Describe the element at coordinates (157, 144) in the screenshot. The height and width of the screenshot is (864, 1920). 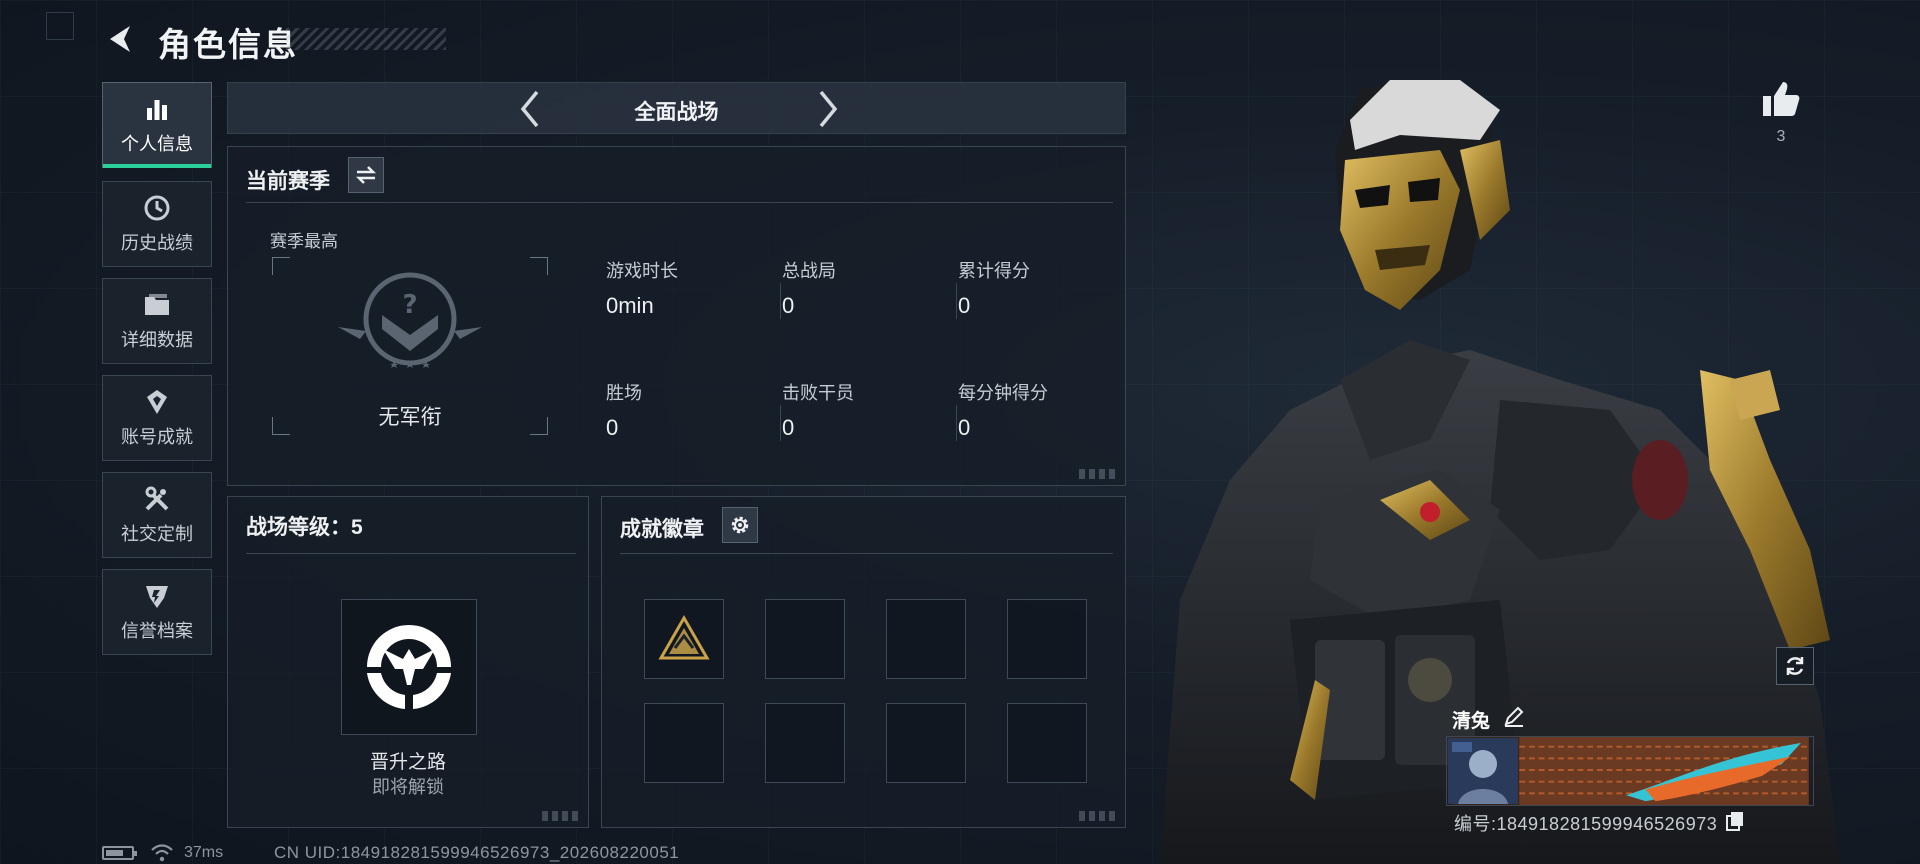
I see `sidebar-item-label: 个人信息` at that location.